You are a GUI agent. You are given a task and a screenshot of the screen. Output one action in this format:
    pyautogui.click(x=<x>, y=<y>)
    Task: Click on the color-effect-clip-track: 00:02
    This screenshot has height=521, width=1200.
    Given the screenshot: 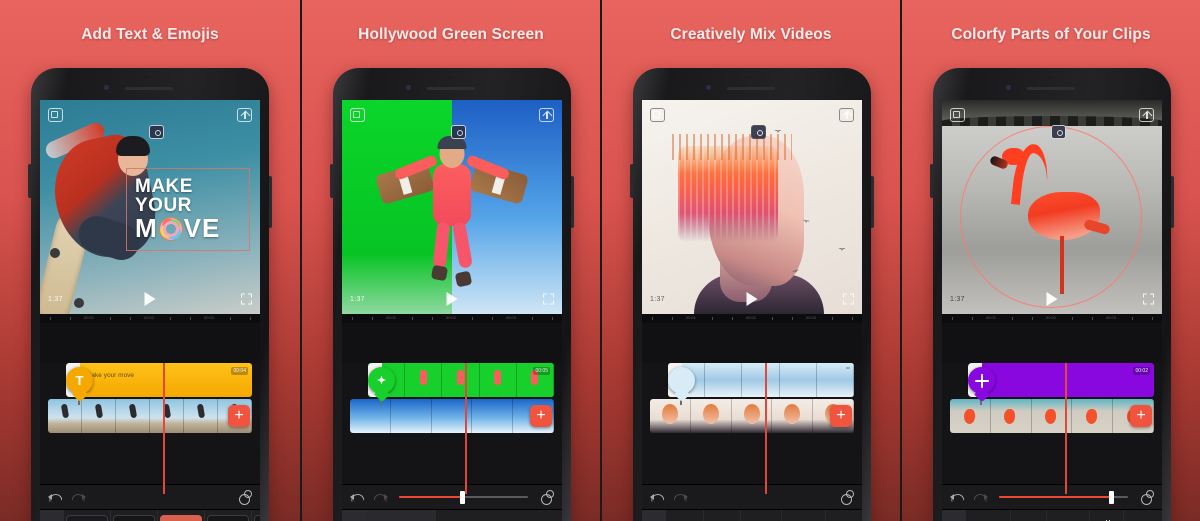 What is the action you would take?
    pyautogui.click(x=1061, y=380)
    